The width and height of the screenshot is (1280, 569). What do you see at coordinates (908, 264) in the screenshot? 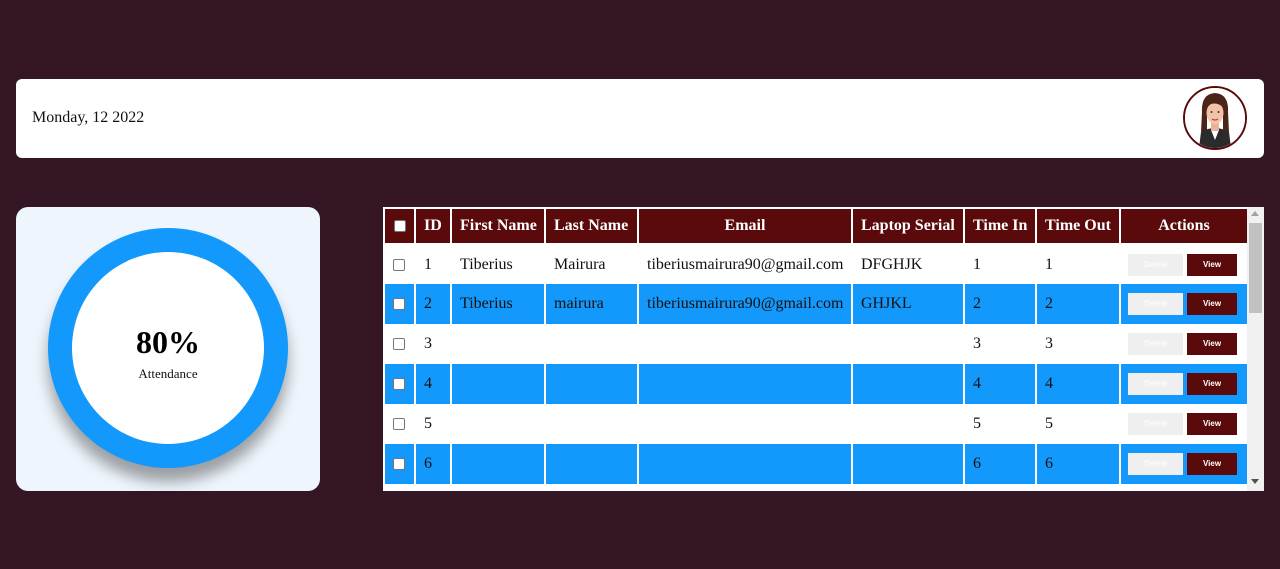
I see `cell-laptop-serial: DFGHJK` at bounding box center [908, 264].